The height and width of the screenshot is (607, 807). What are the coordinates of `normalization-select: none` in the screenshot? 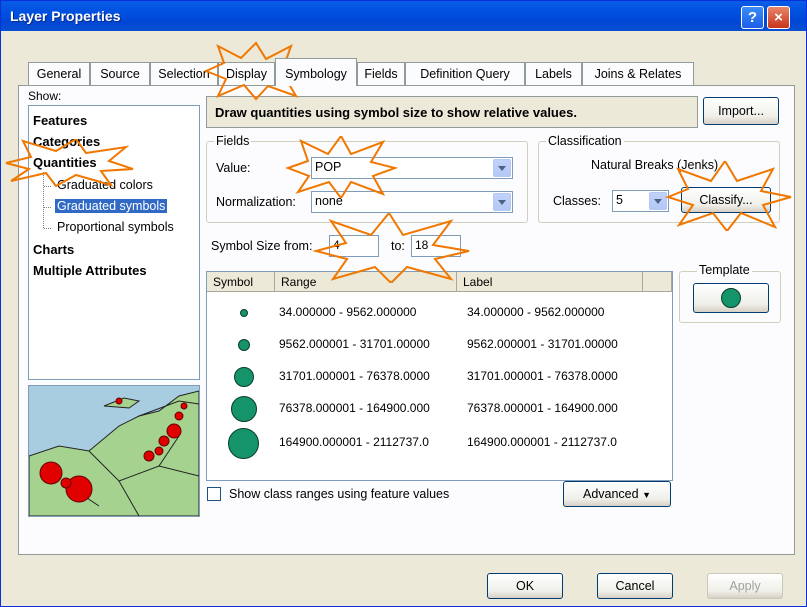 It's located at (412, 202).